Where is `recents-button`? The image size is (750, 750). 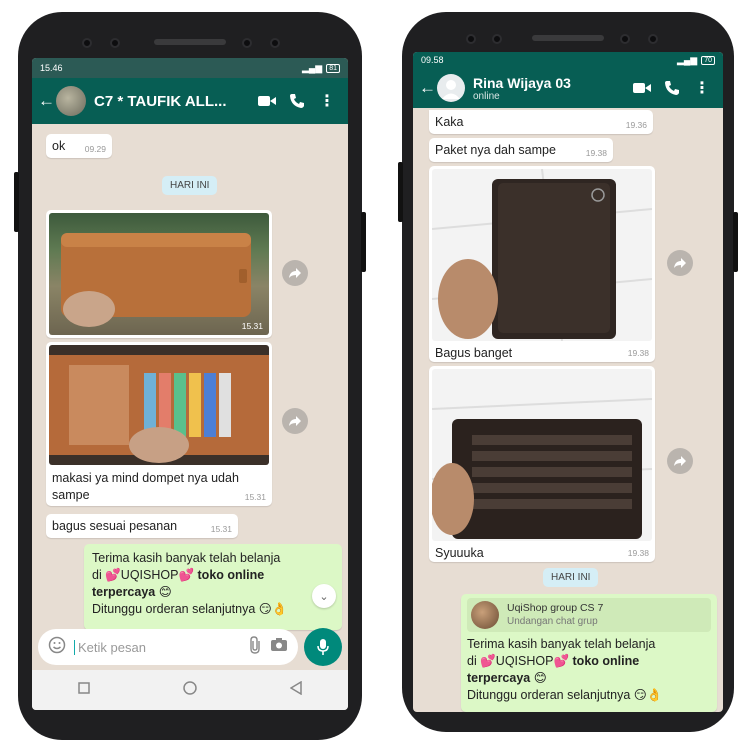
recents-button is located at coordinates (84, 690).